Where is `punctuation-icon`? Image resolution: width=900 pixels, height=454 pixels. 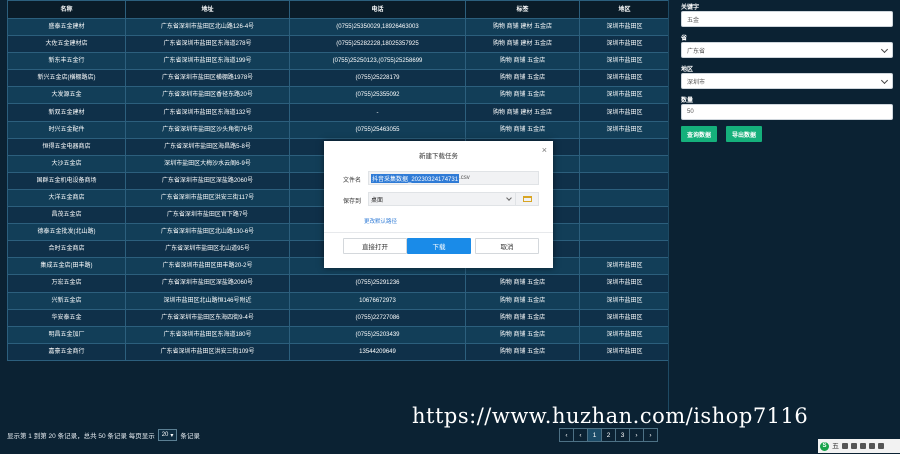
punctuation-icon is located at coordinates (854, 446).